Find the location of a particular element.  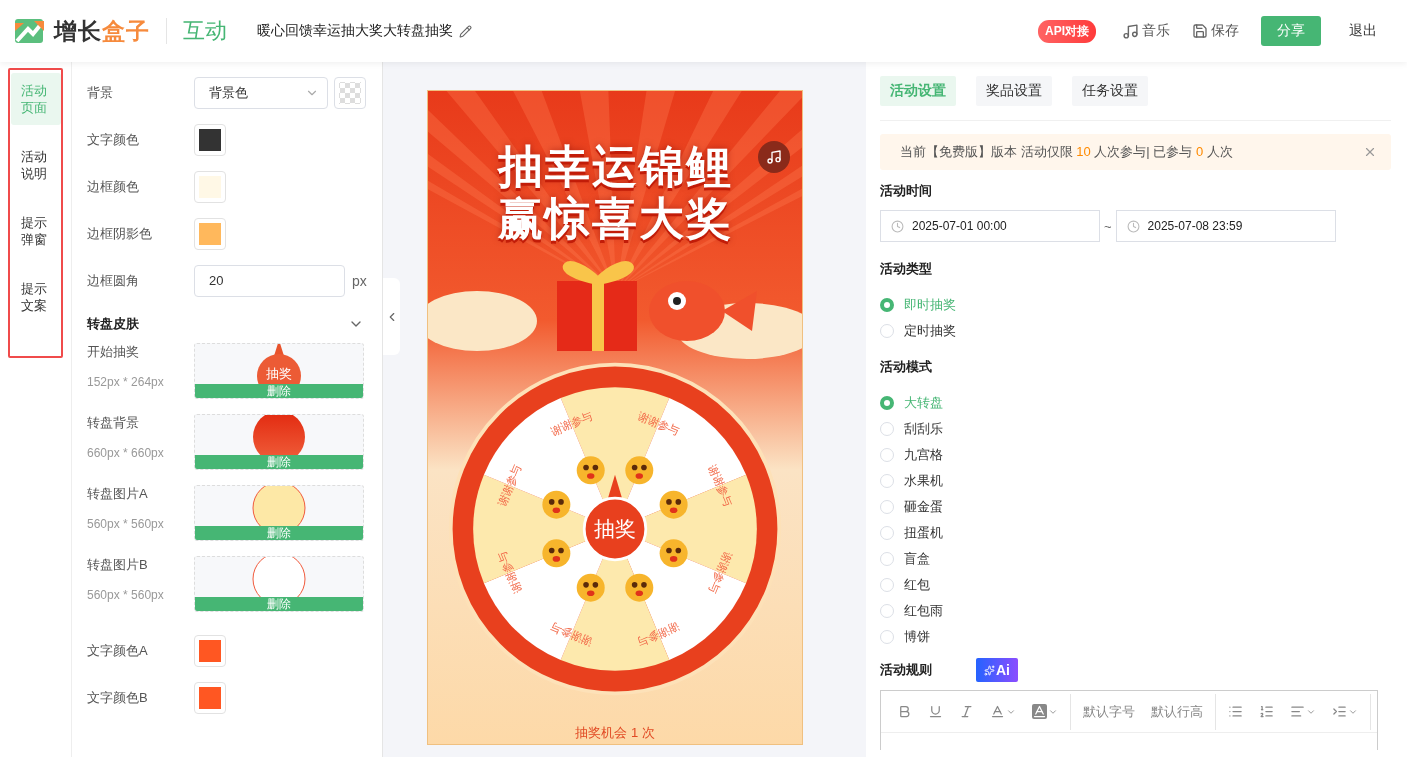

nav-item: 提示弹窗 is located at coordinates (36, 231).